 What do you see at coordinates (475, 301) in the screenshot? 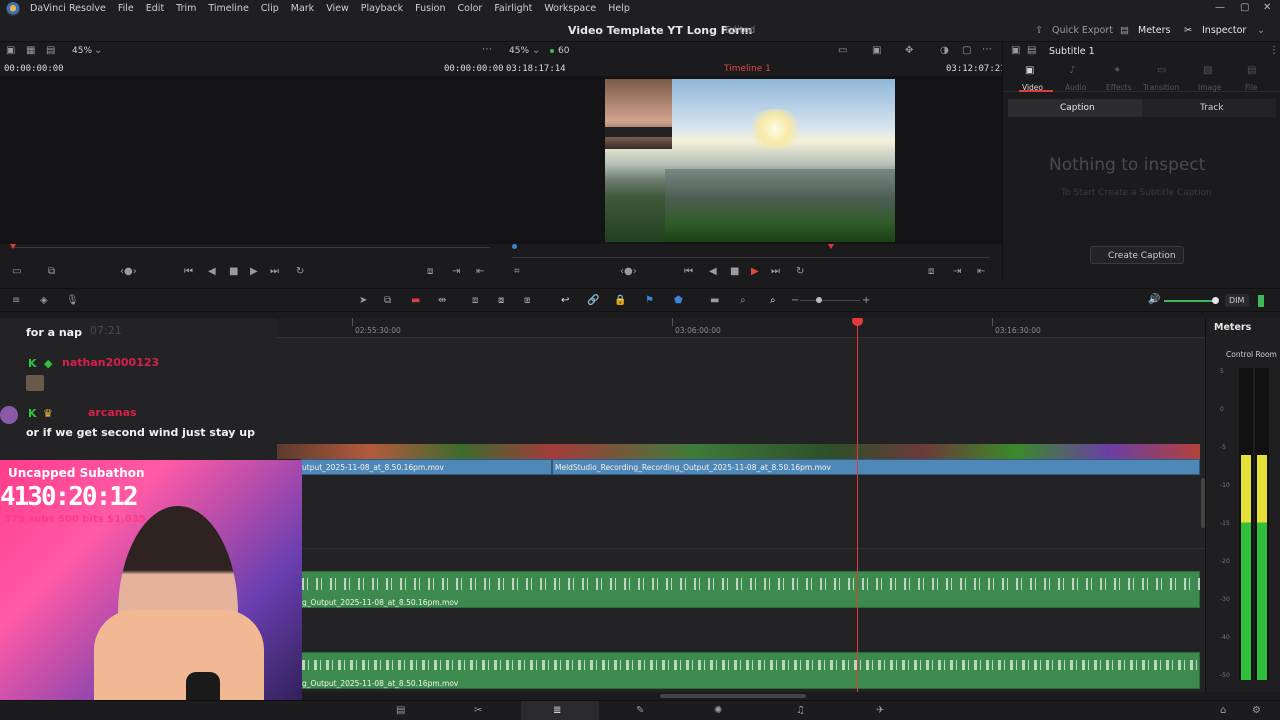
I see `insert-icon: ⧈` at bounding box center [475, 301].